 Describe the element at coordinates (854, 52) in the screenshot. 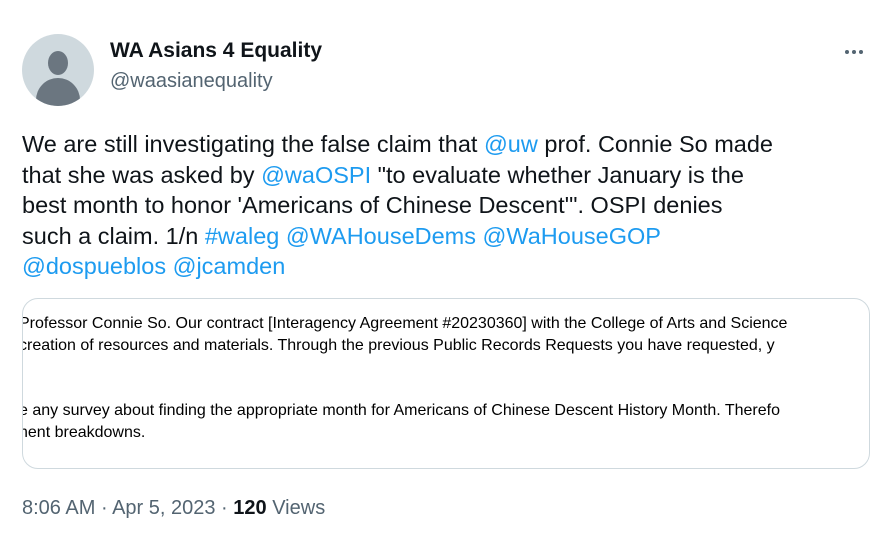

I see `more-options-icon` at that location.